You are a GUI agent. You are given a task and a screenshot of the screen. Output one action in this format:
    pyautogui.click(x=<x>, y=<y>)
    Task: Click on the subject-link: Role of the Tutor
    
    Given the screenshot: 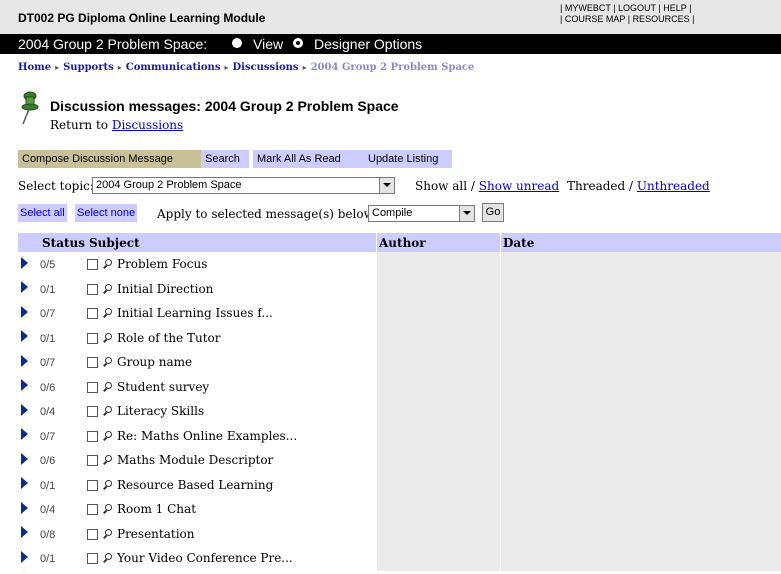 What is the action you would take?
    pyautogui.click(x=168, y=338)
    